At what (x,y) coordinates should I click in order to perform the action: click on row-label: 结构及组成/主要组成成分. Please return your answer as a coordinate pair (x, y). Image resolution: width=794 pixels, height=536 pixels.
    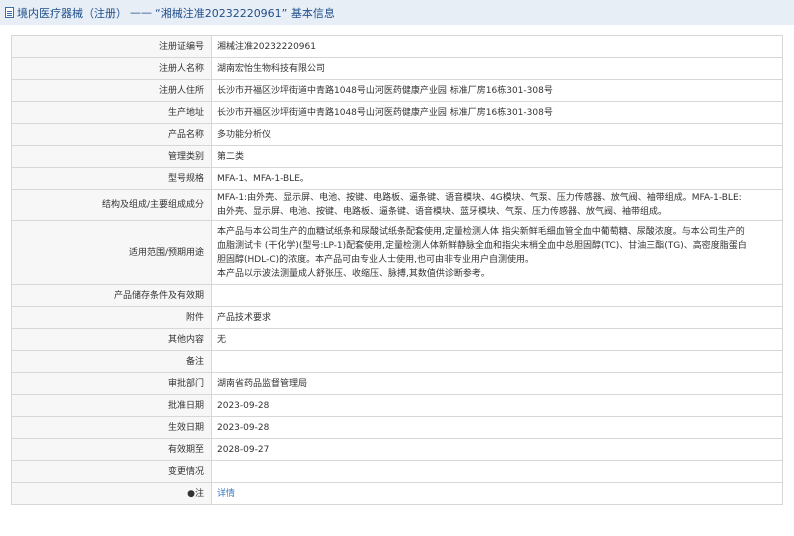
    Looking at the image, I should click on (111, 205).